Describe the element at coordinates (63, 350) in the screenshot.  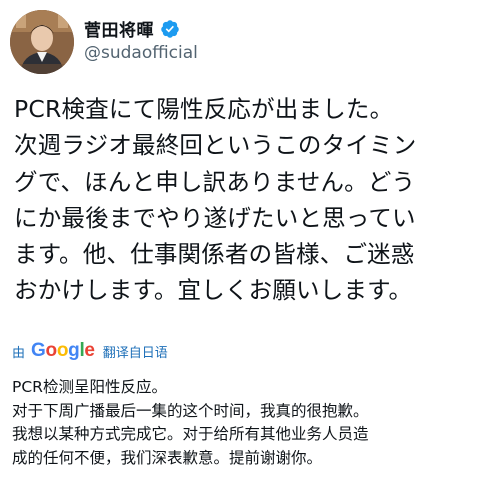
I see `google-logo: Google` at that location.